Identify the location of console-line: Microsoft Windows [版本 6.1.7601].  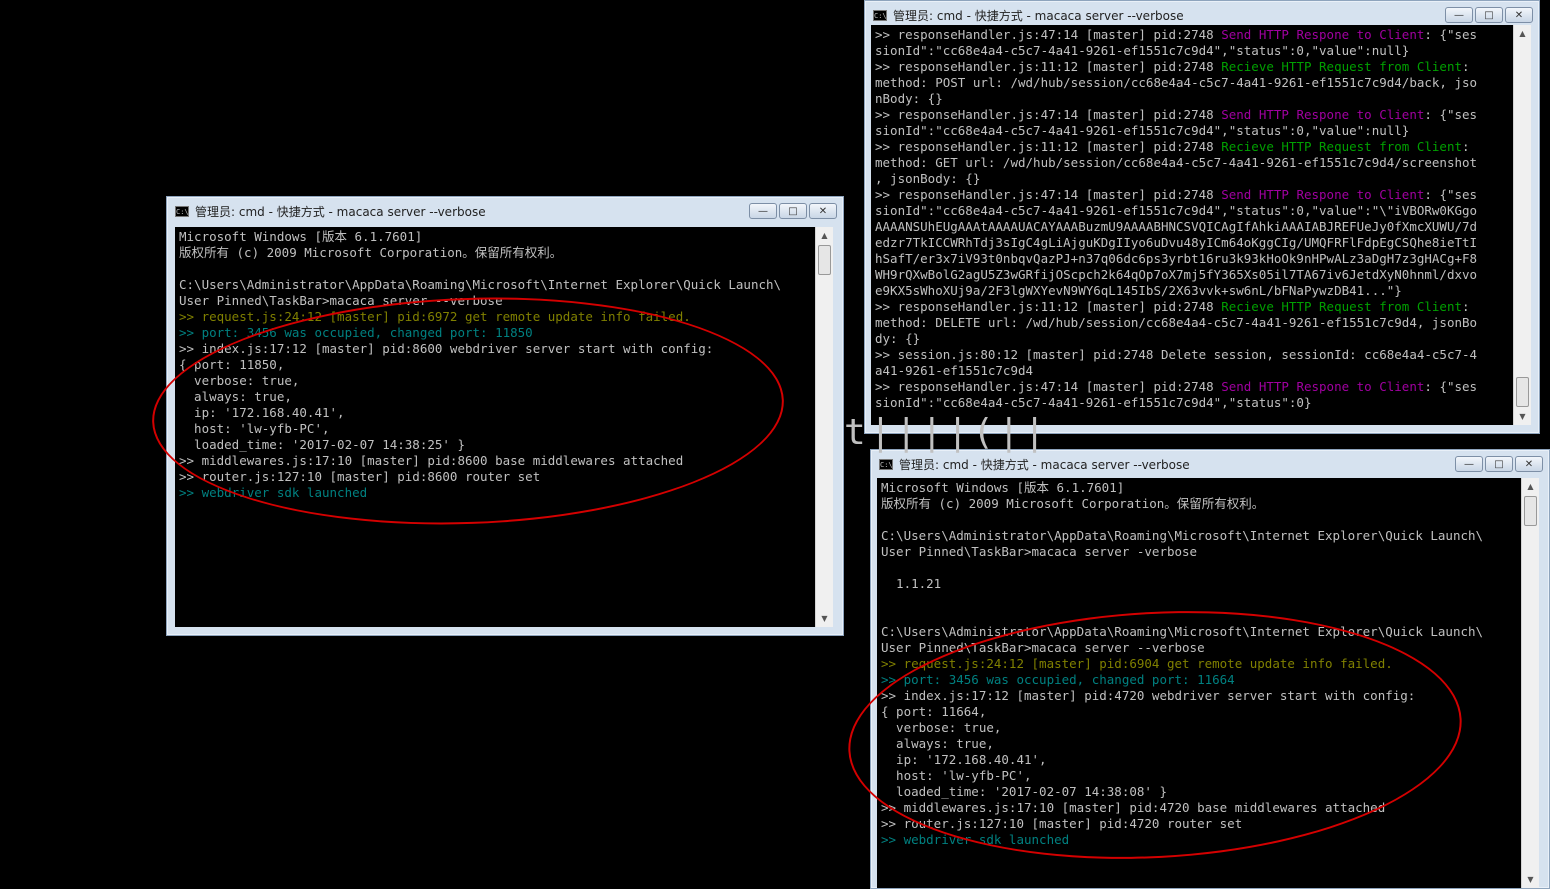
(1003, 487).